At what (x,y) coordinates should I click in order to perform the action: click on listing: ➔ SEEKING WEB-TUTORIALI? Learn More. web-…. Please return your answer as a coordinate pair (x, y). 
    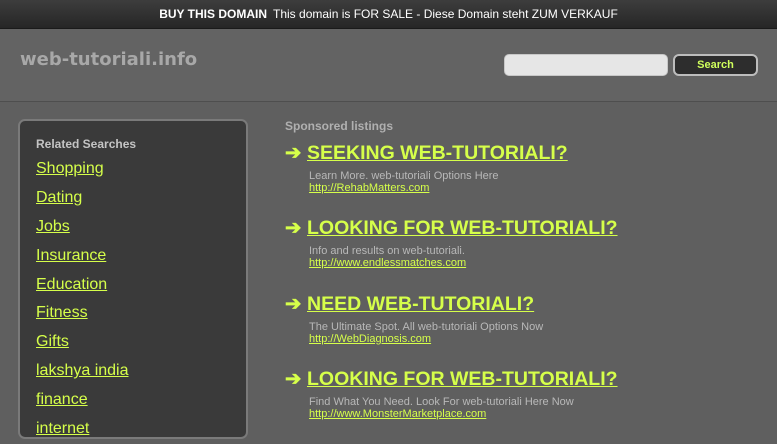
    Looking at the image, I should click on (525, 167).